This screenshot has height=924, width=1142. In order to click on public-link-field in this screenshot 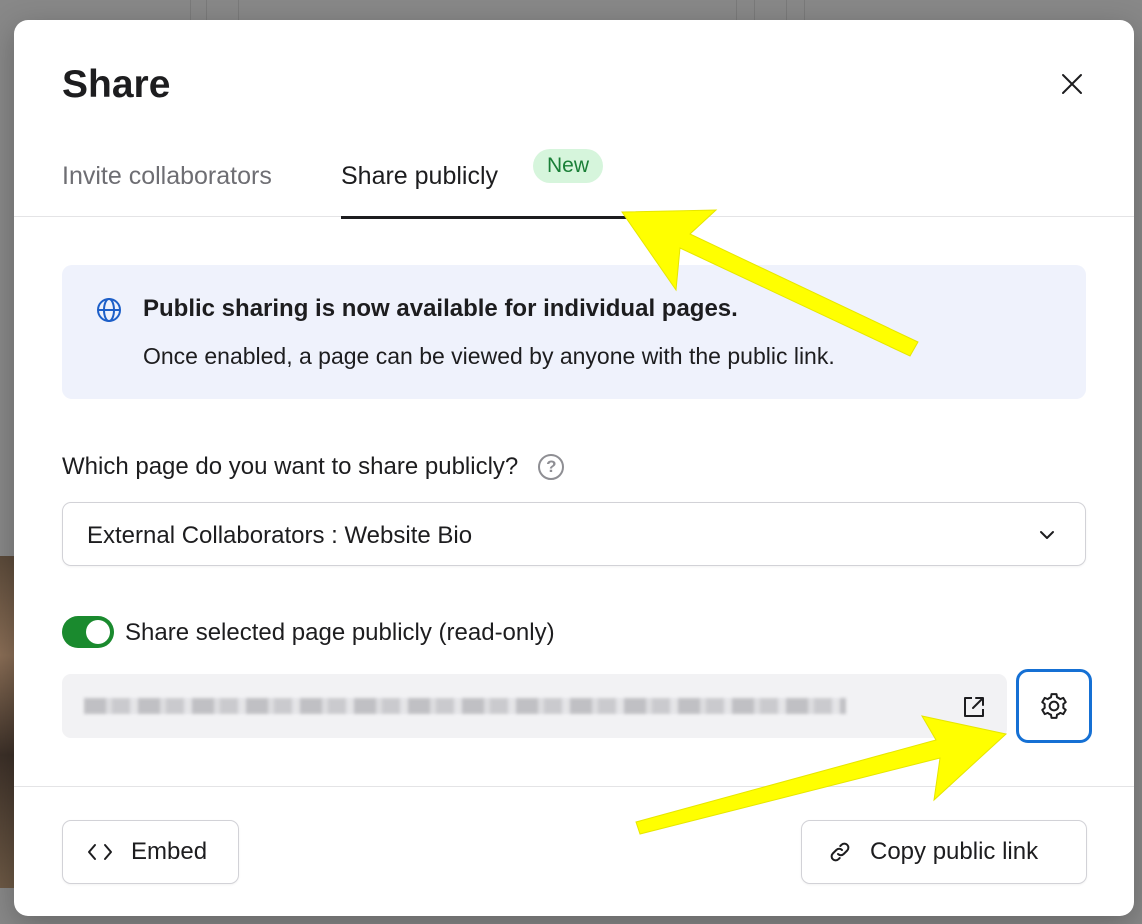, I will do `click(534, 706)`.